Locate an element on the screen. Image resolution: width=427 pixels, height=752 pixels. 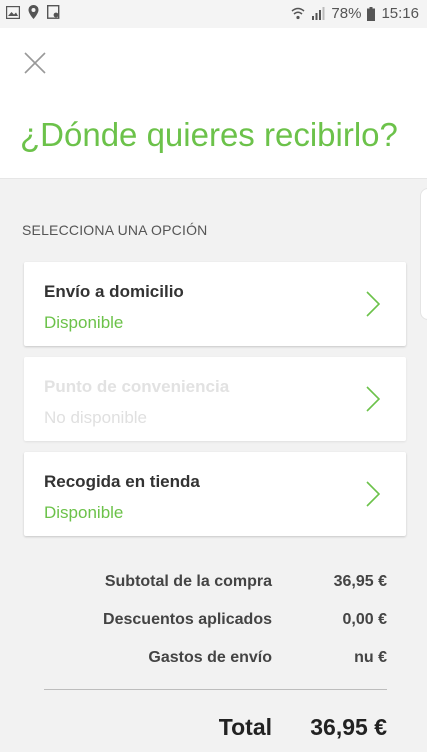
shipping-label: Gastos de envío is located at coordinates (210, 657).